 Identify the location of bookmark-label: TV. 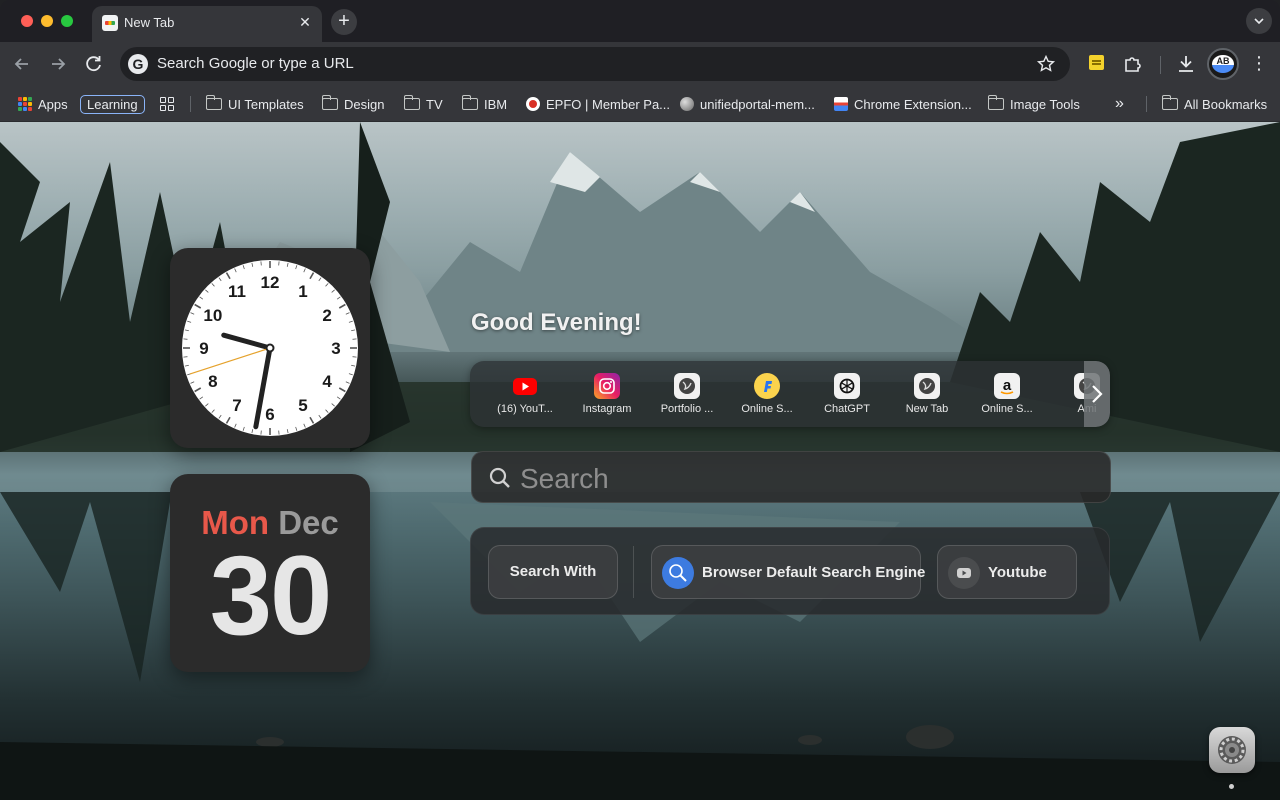
(434, 104).